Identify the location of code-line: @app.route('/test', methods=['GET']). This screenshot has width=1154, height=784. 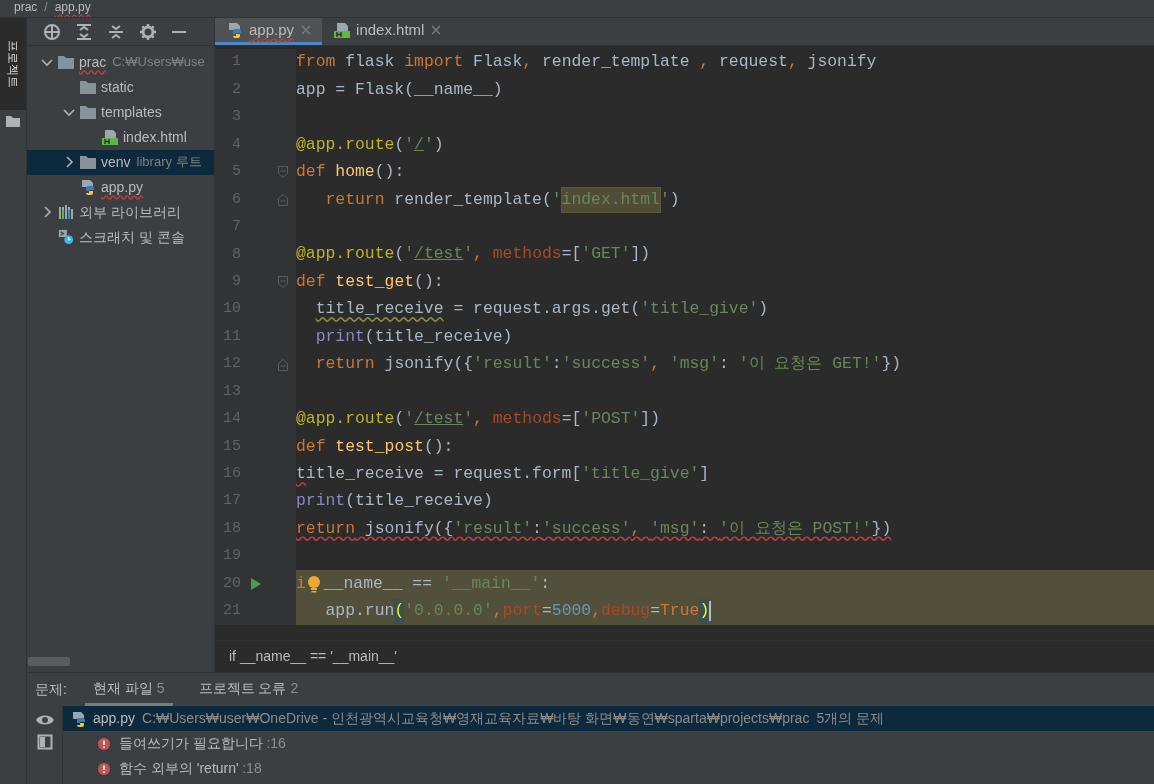
(474, 254).